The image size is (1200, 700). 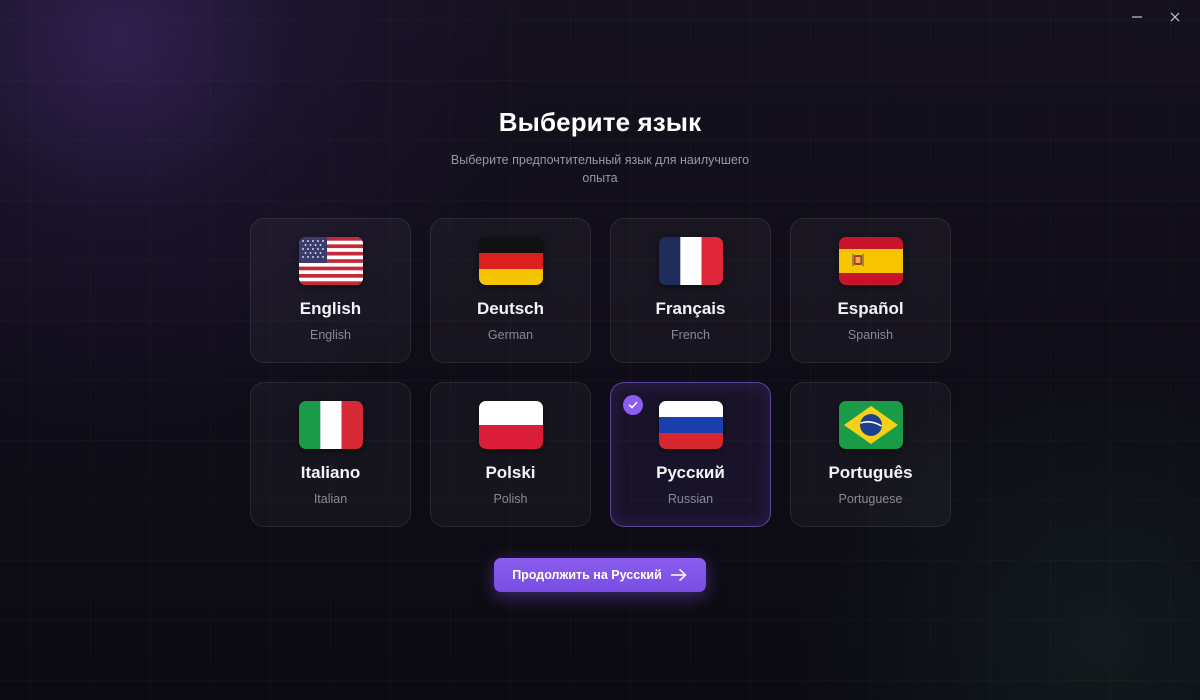 What do you see at coordinates (691, 425) in the screenshot?
I see `russia-flag-icon` at bounding box center [691, 425].